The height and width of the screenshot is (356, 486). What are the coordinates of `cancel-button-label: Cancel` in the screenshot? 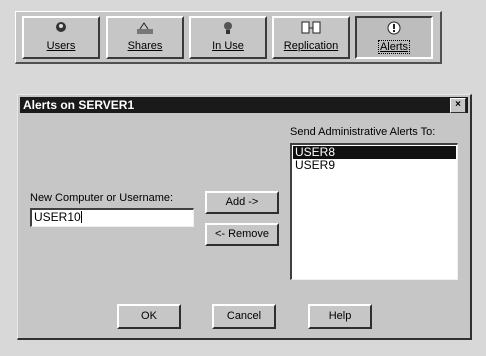 It's located at (244, 316).